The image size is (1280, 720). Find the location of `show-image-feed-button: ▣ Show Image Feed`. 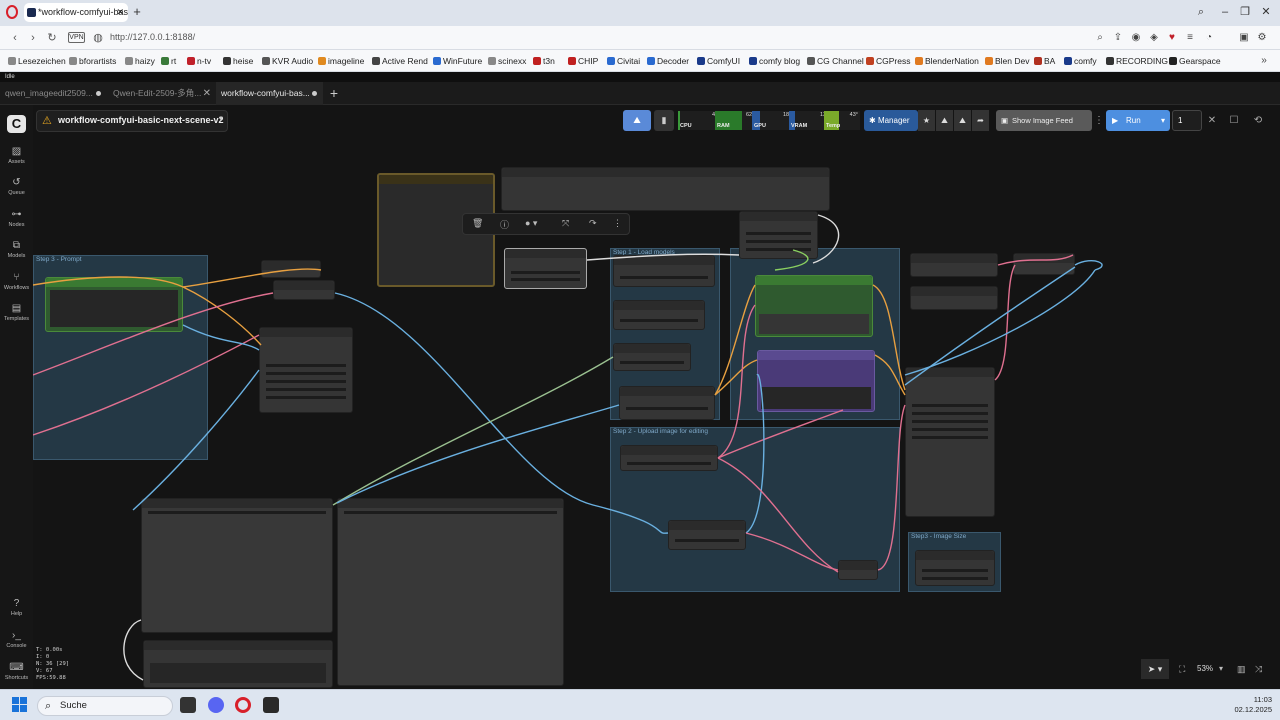

show-image-feed-button: ▣ Show Image Feed is located at coordinates (1044, 120).